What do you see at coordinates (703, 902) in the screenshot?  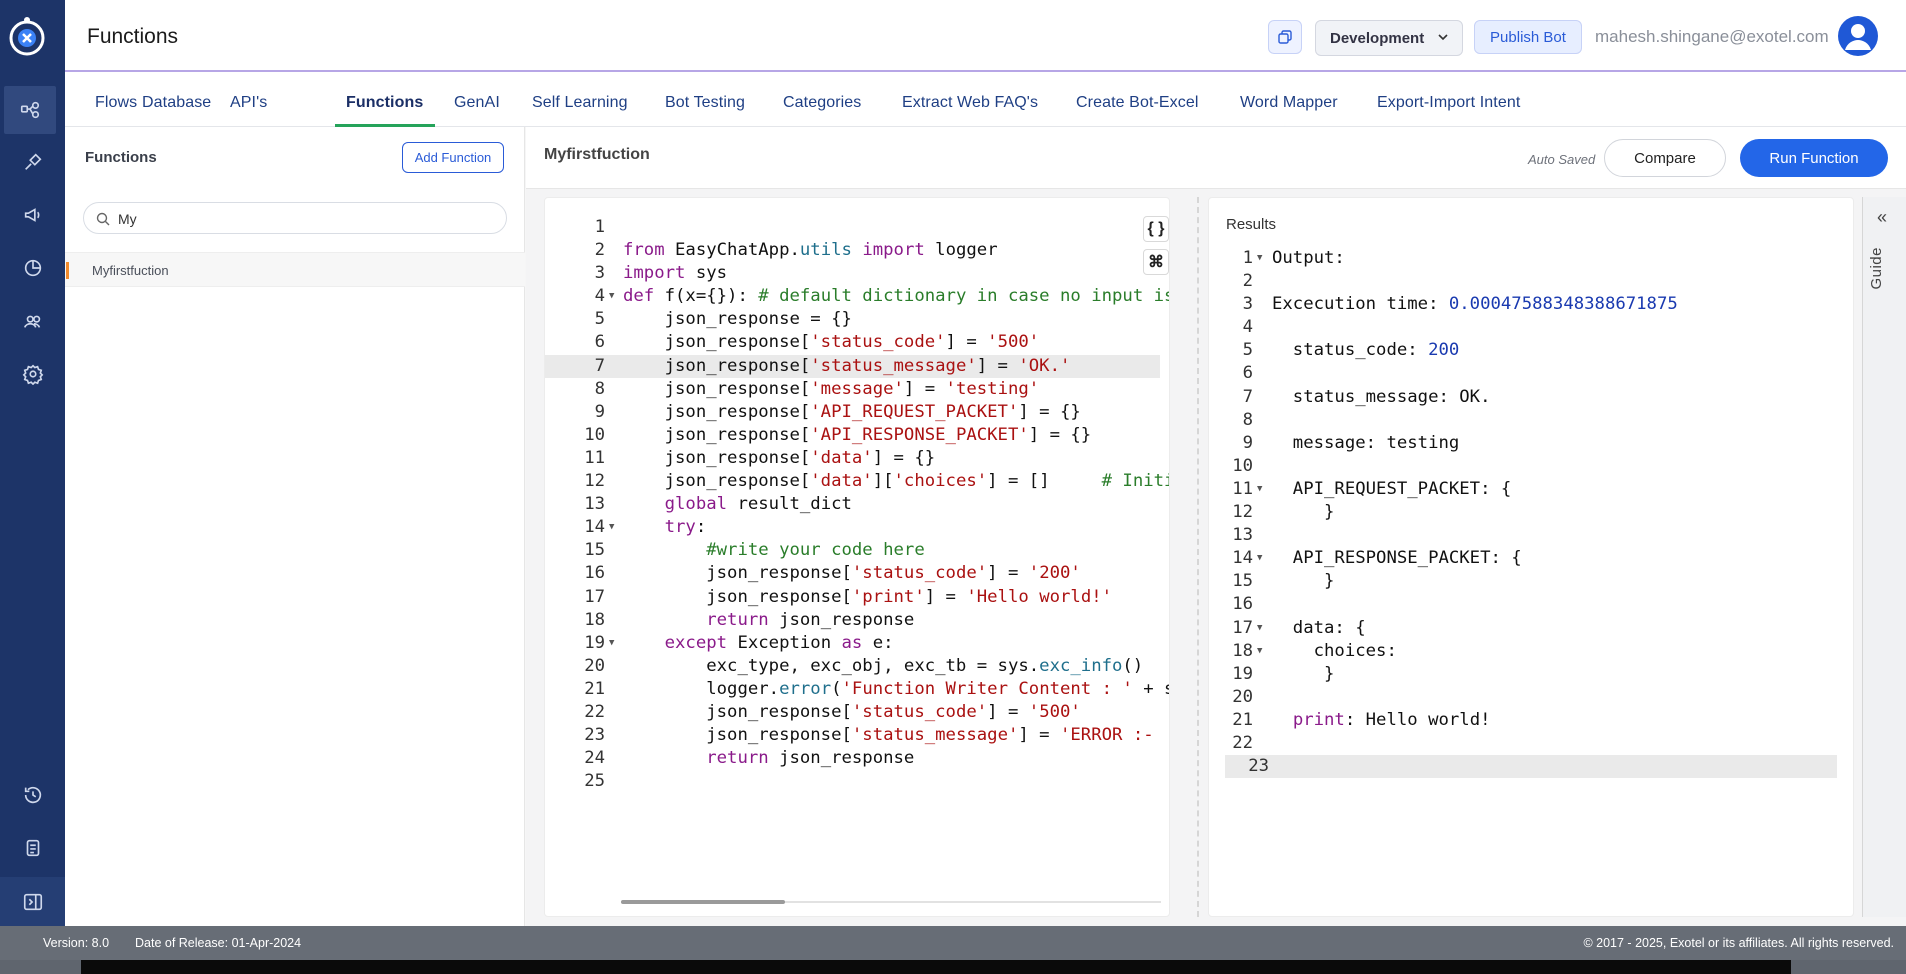 I see `horizontal-scrollbar` at bounding box center [703, 902].